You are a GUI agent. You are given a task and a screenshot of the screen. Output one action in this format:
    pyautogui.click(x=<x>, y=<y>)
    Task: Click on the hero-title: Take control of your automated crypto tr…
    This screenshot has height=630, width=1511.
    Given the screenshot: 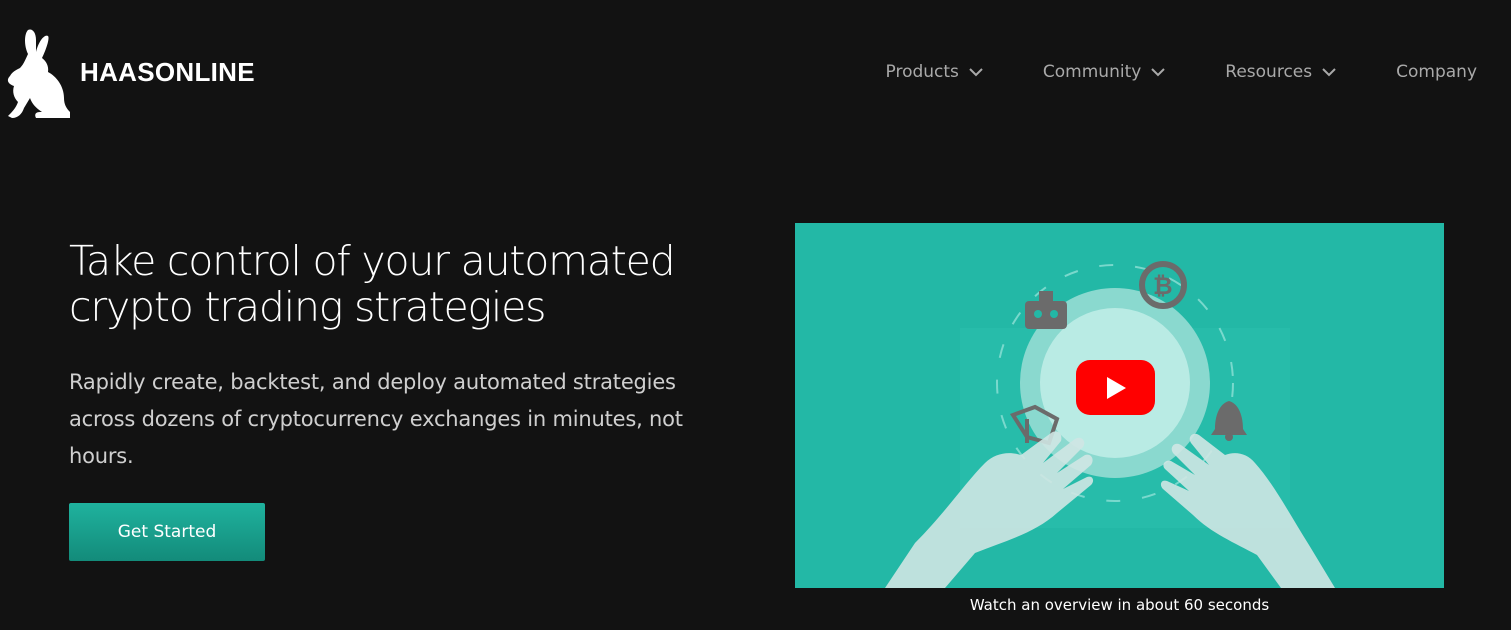 What is the action you would take?
    pyautogui.click(x=372, y=284)
    